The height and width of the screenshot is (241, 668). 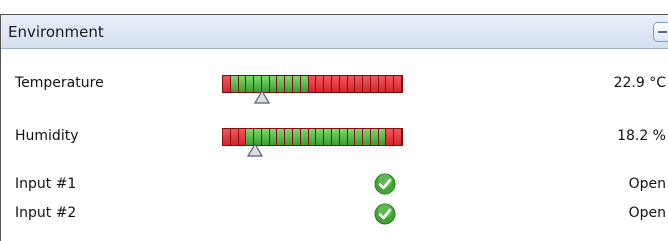 I want to click on input-2-status: Open, so click(x=647, y=213).